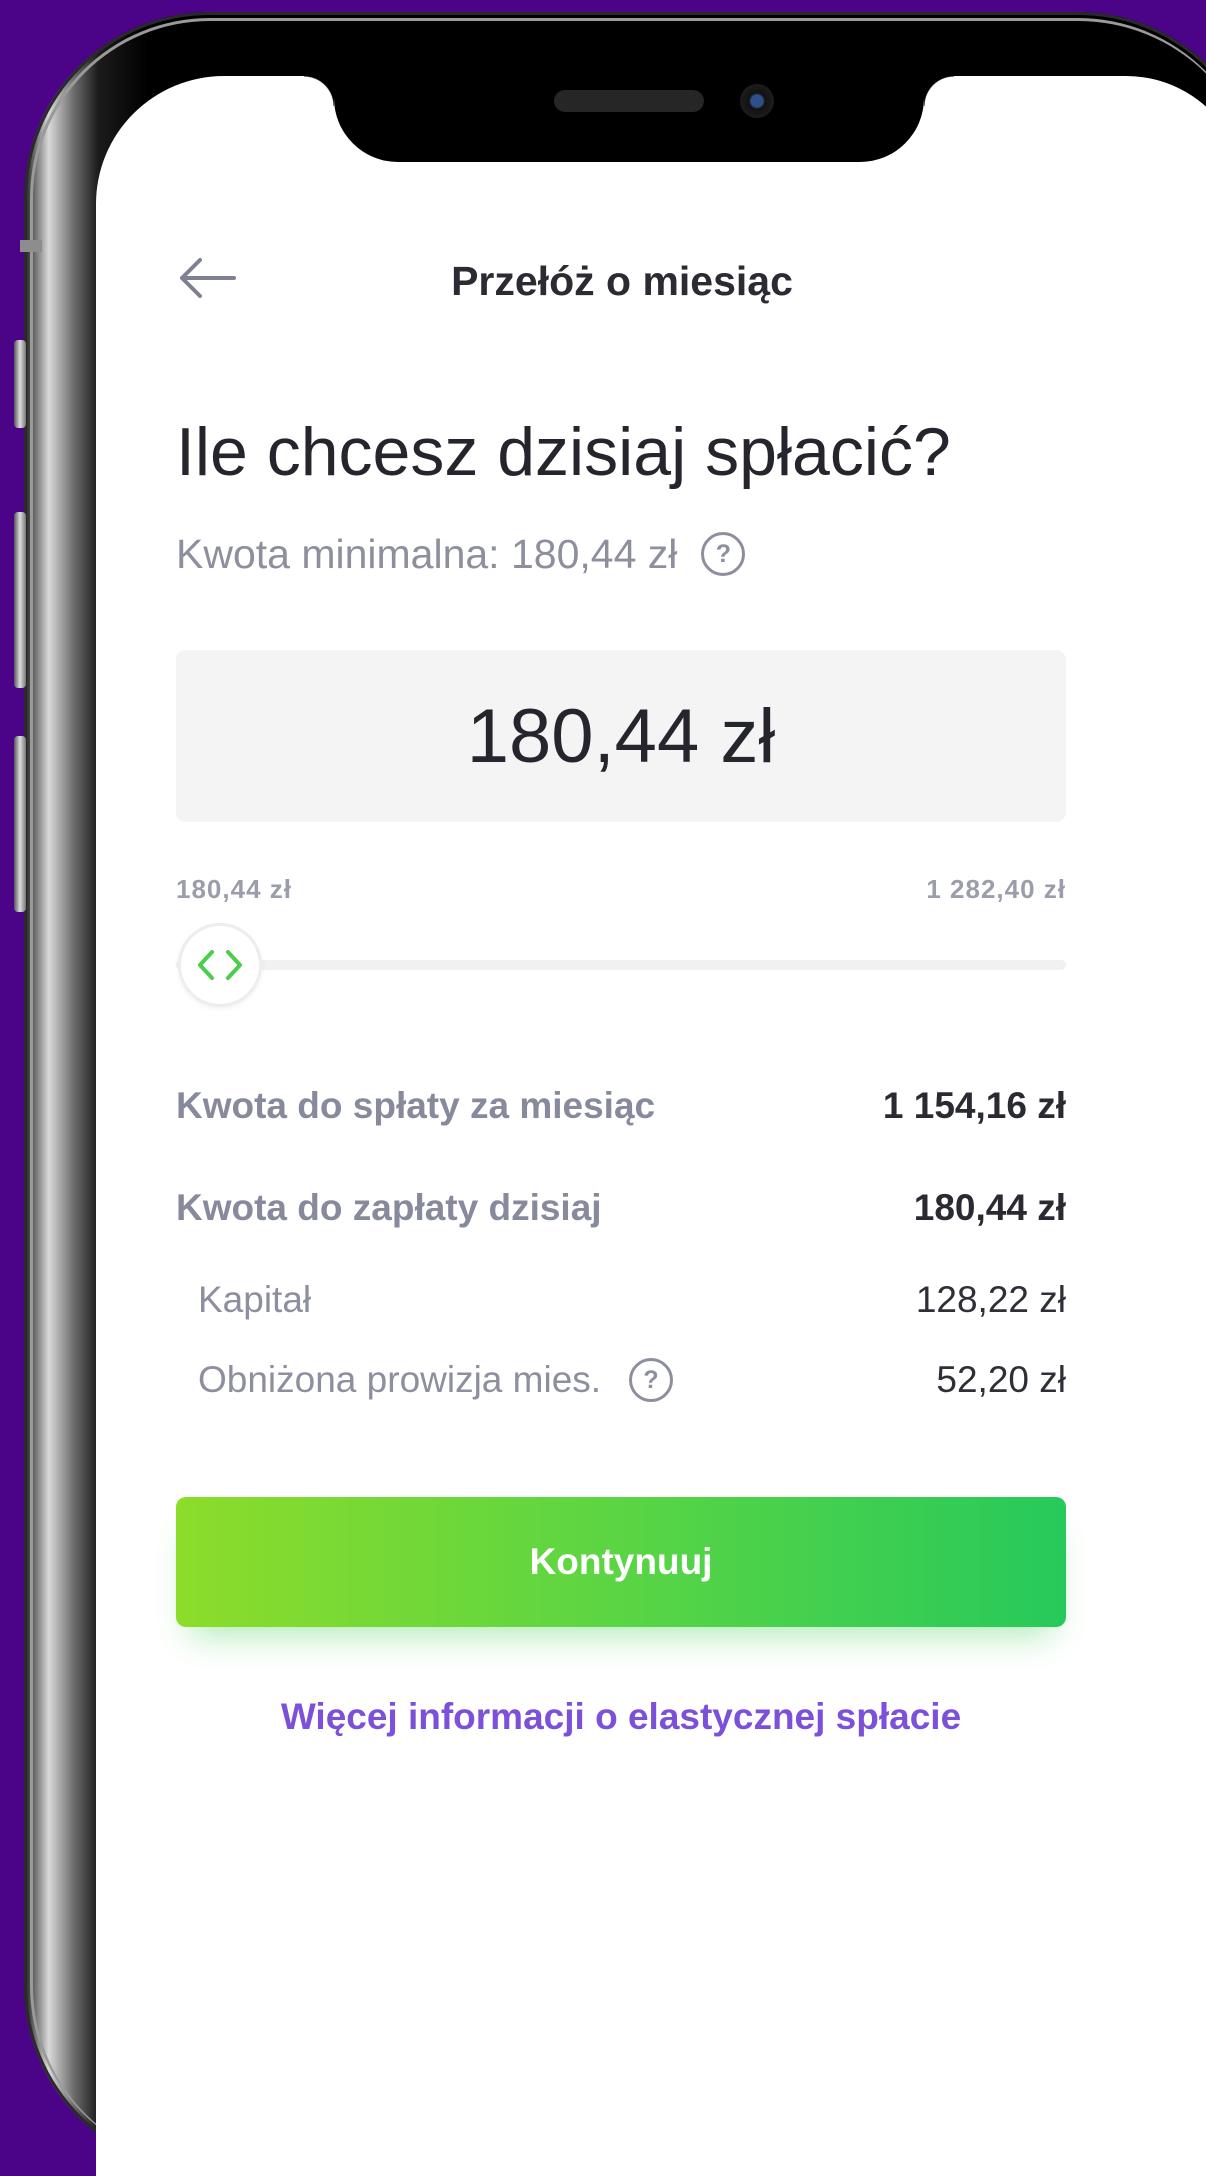 The width and height of the screenshot is (1206, 2176). What do you see at coordinates (234, 889) in the screenshot?
I see `slider-min-label: 180,44 zł` at bounding box center [234, 889].